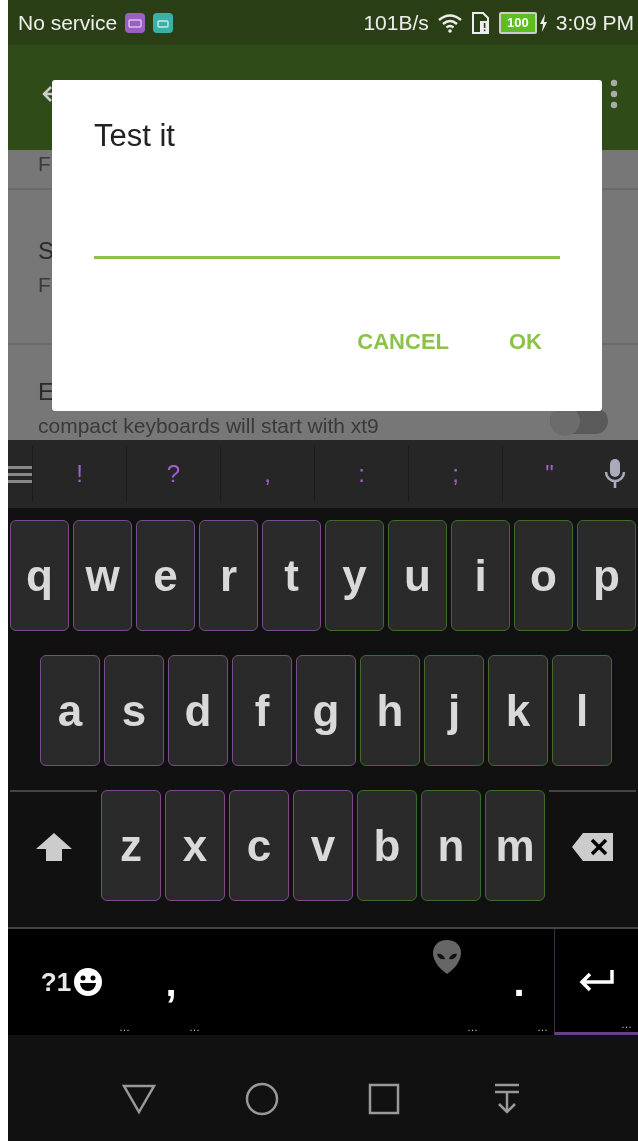 The height and width of the screenshot is (1141, 638). Describe the element at coordinates (195, 845) in the screenshot. I see `letter-key: x` at that location.